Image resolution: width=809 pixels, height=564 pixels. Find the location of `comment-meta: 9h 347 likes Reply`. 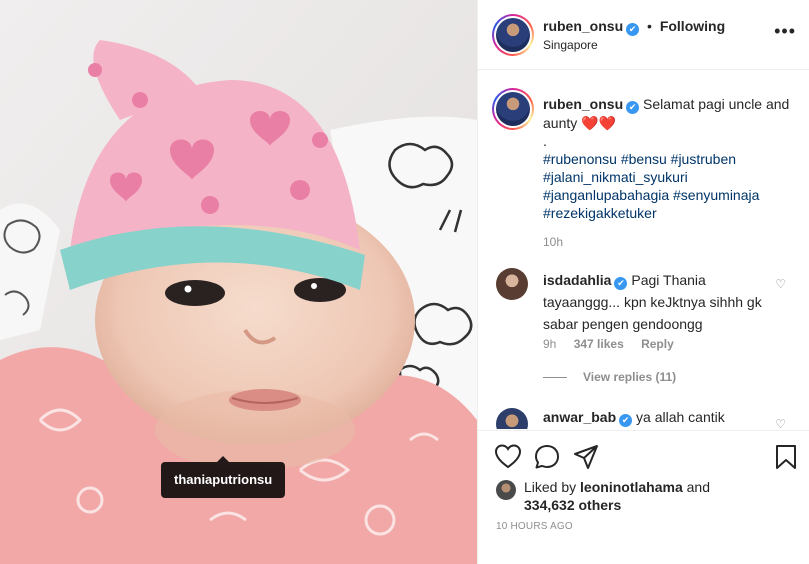

comment-meta: 9h 347 likes Reply is located at coordinates (615, 344).